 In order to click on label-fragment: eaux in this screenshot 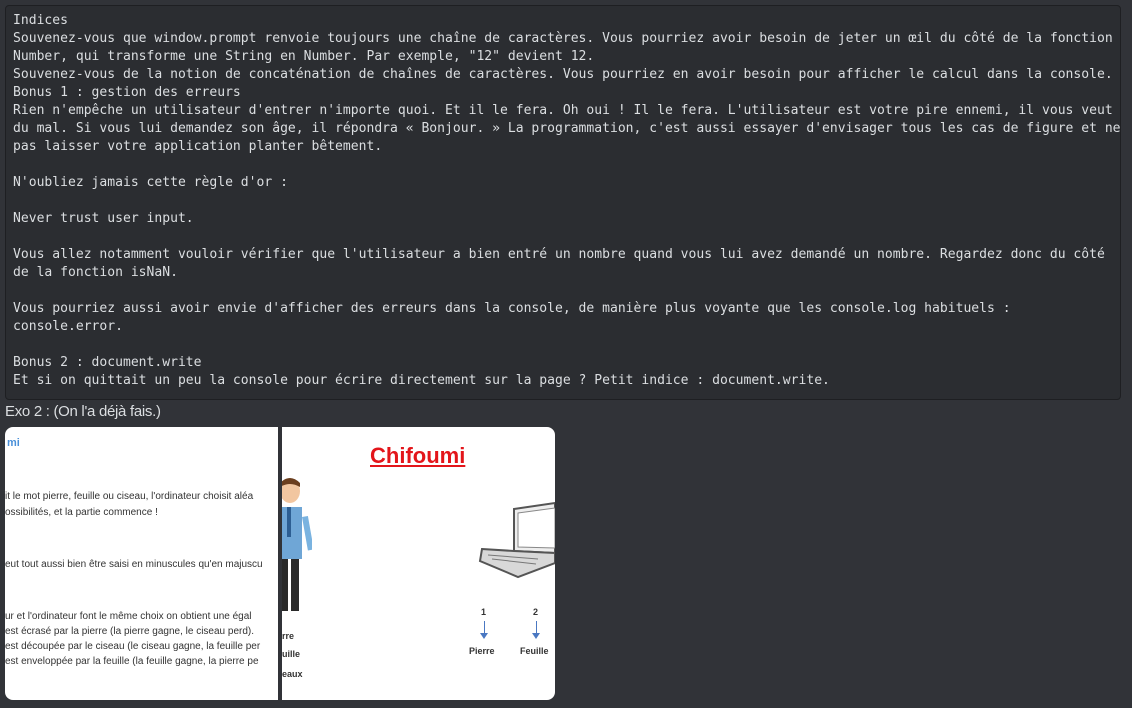, I will do `click(292, 674)`.